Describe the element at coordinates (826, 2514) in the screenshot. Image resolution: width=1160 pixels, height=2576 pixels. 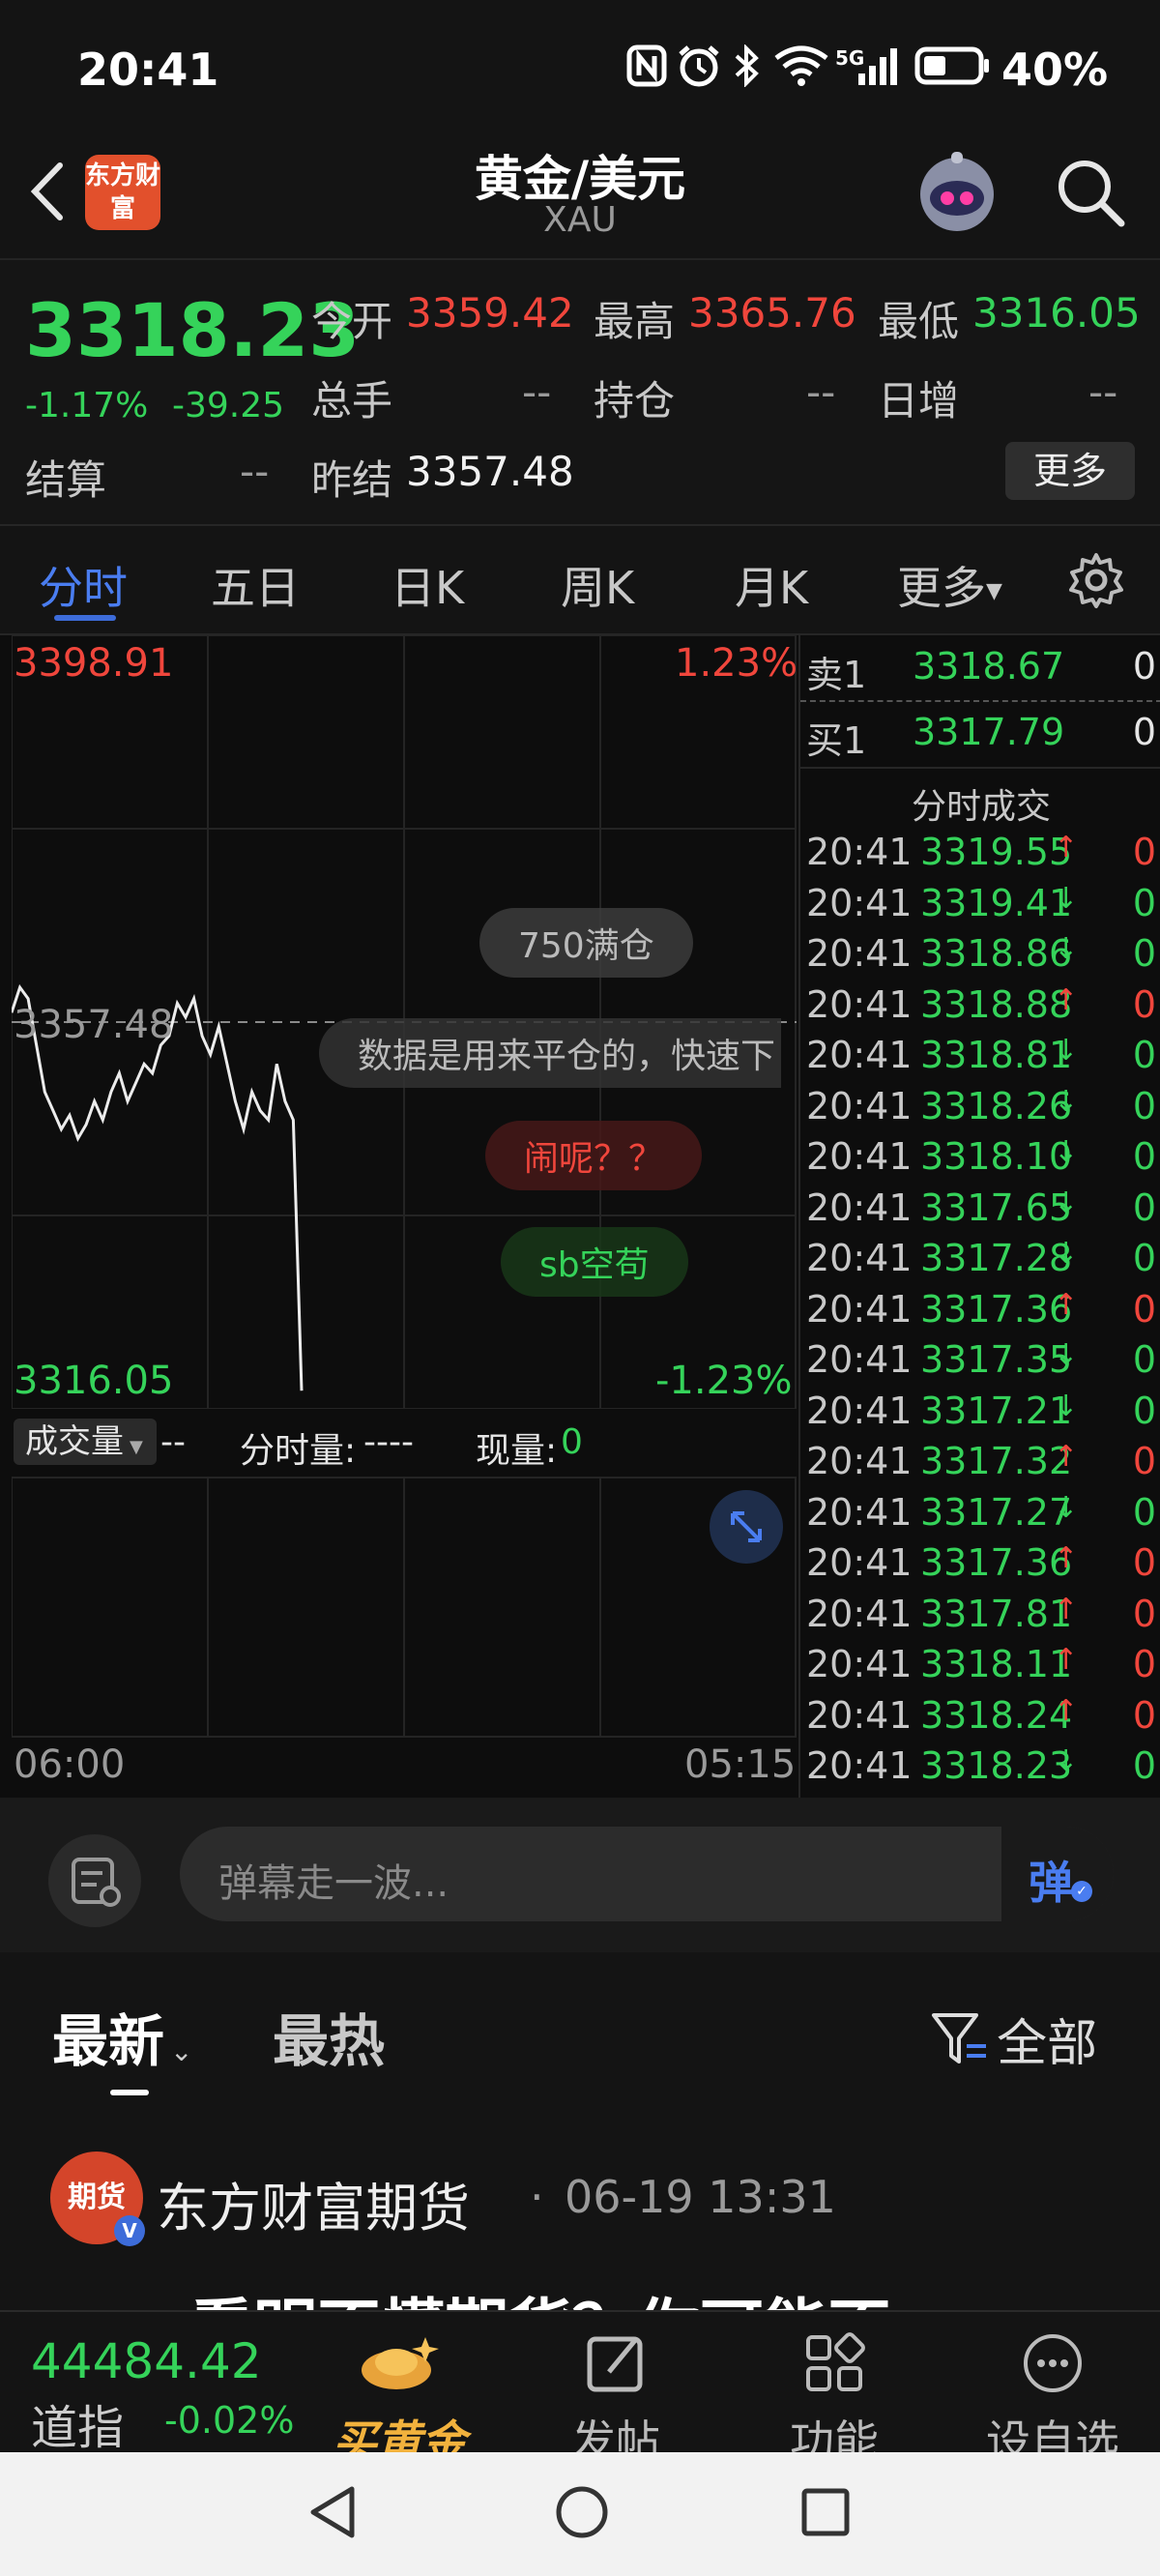
I see `system-recents-icon` at that location.